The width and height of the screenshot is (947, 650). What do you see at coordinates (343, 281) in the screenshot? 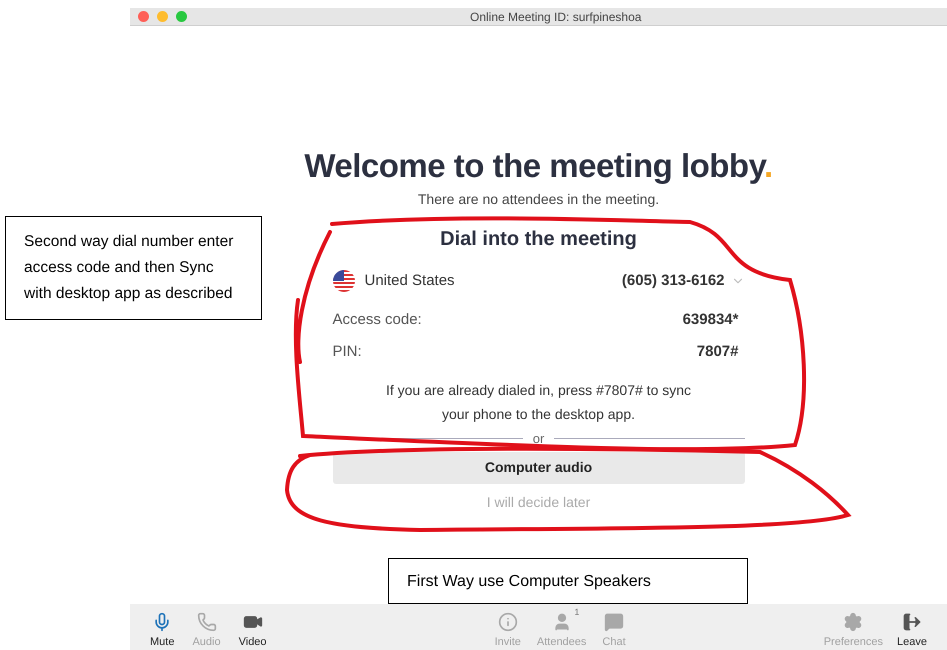
I see `flag-icon` at bounding box center [343, 281].